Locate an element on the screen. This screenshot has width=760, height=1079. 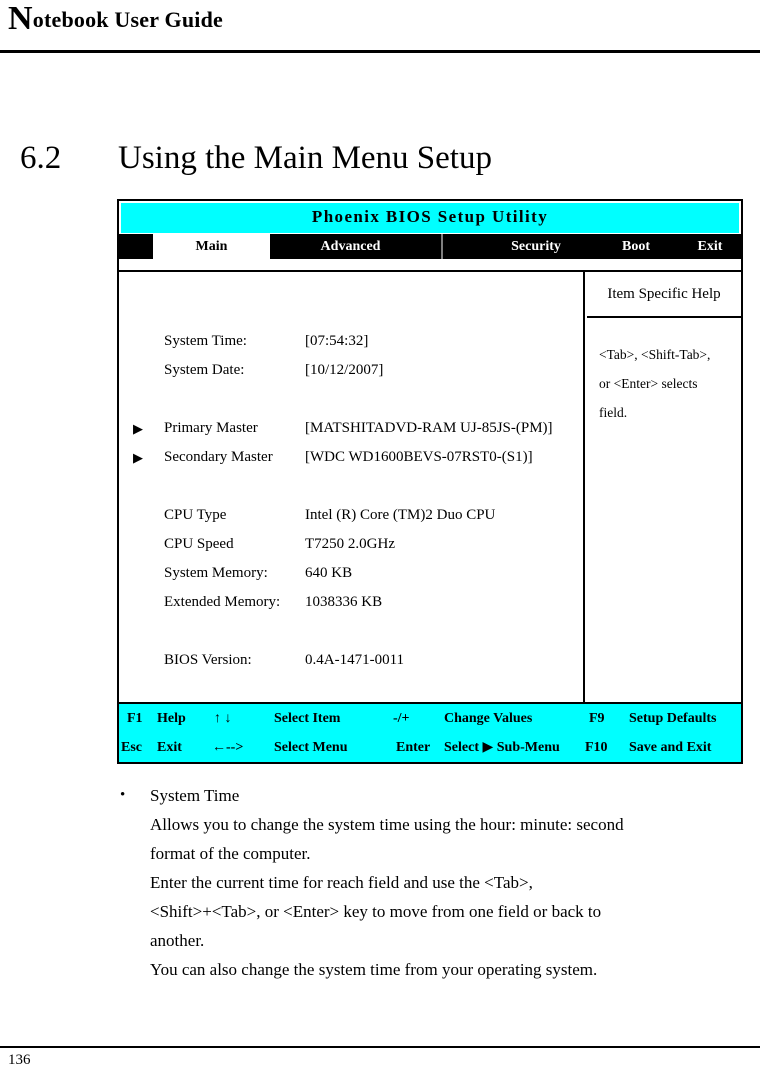
page-header: Notebook User Guide is located at coordinates (380, 26).